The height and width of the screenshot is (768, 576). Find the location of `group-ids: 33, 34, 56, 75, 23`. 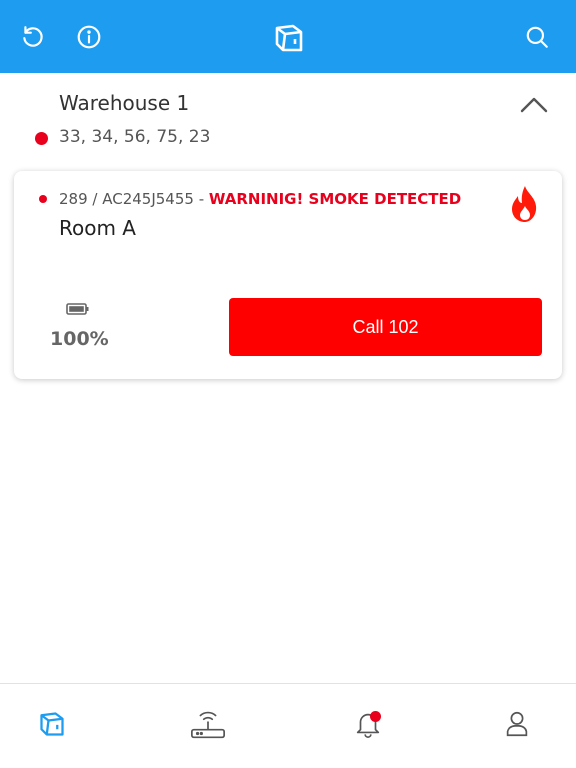

group-ids: 33, 34, 56, 75, 23 is located at coordinates (135, 137).